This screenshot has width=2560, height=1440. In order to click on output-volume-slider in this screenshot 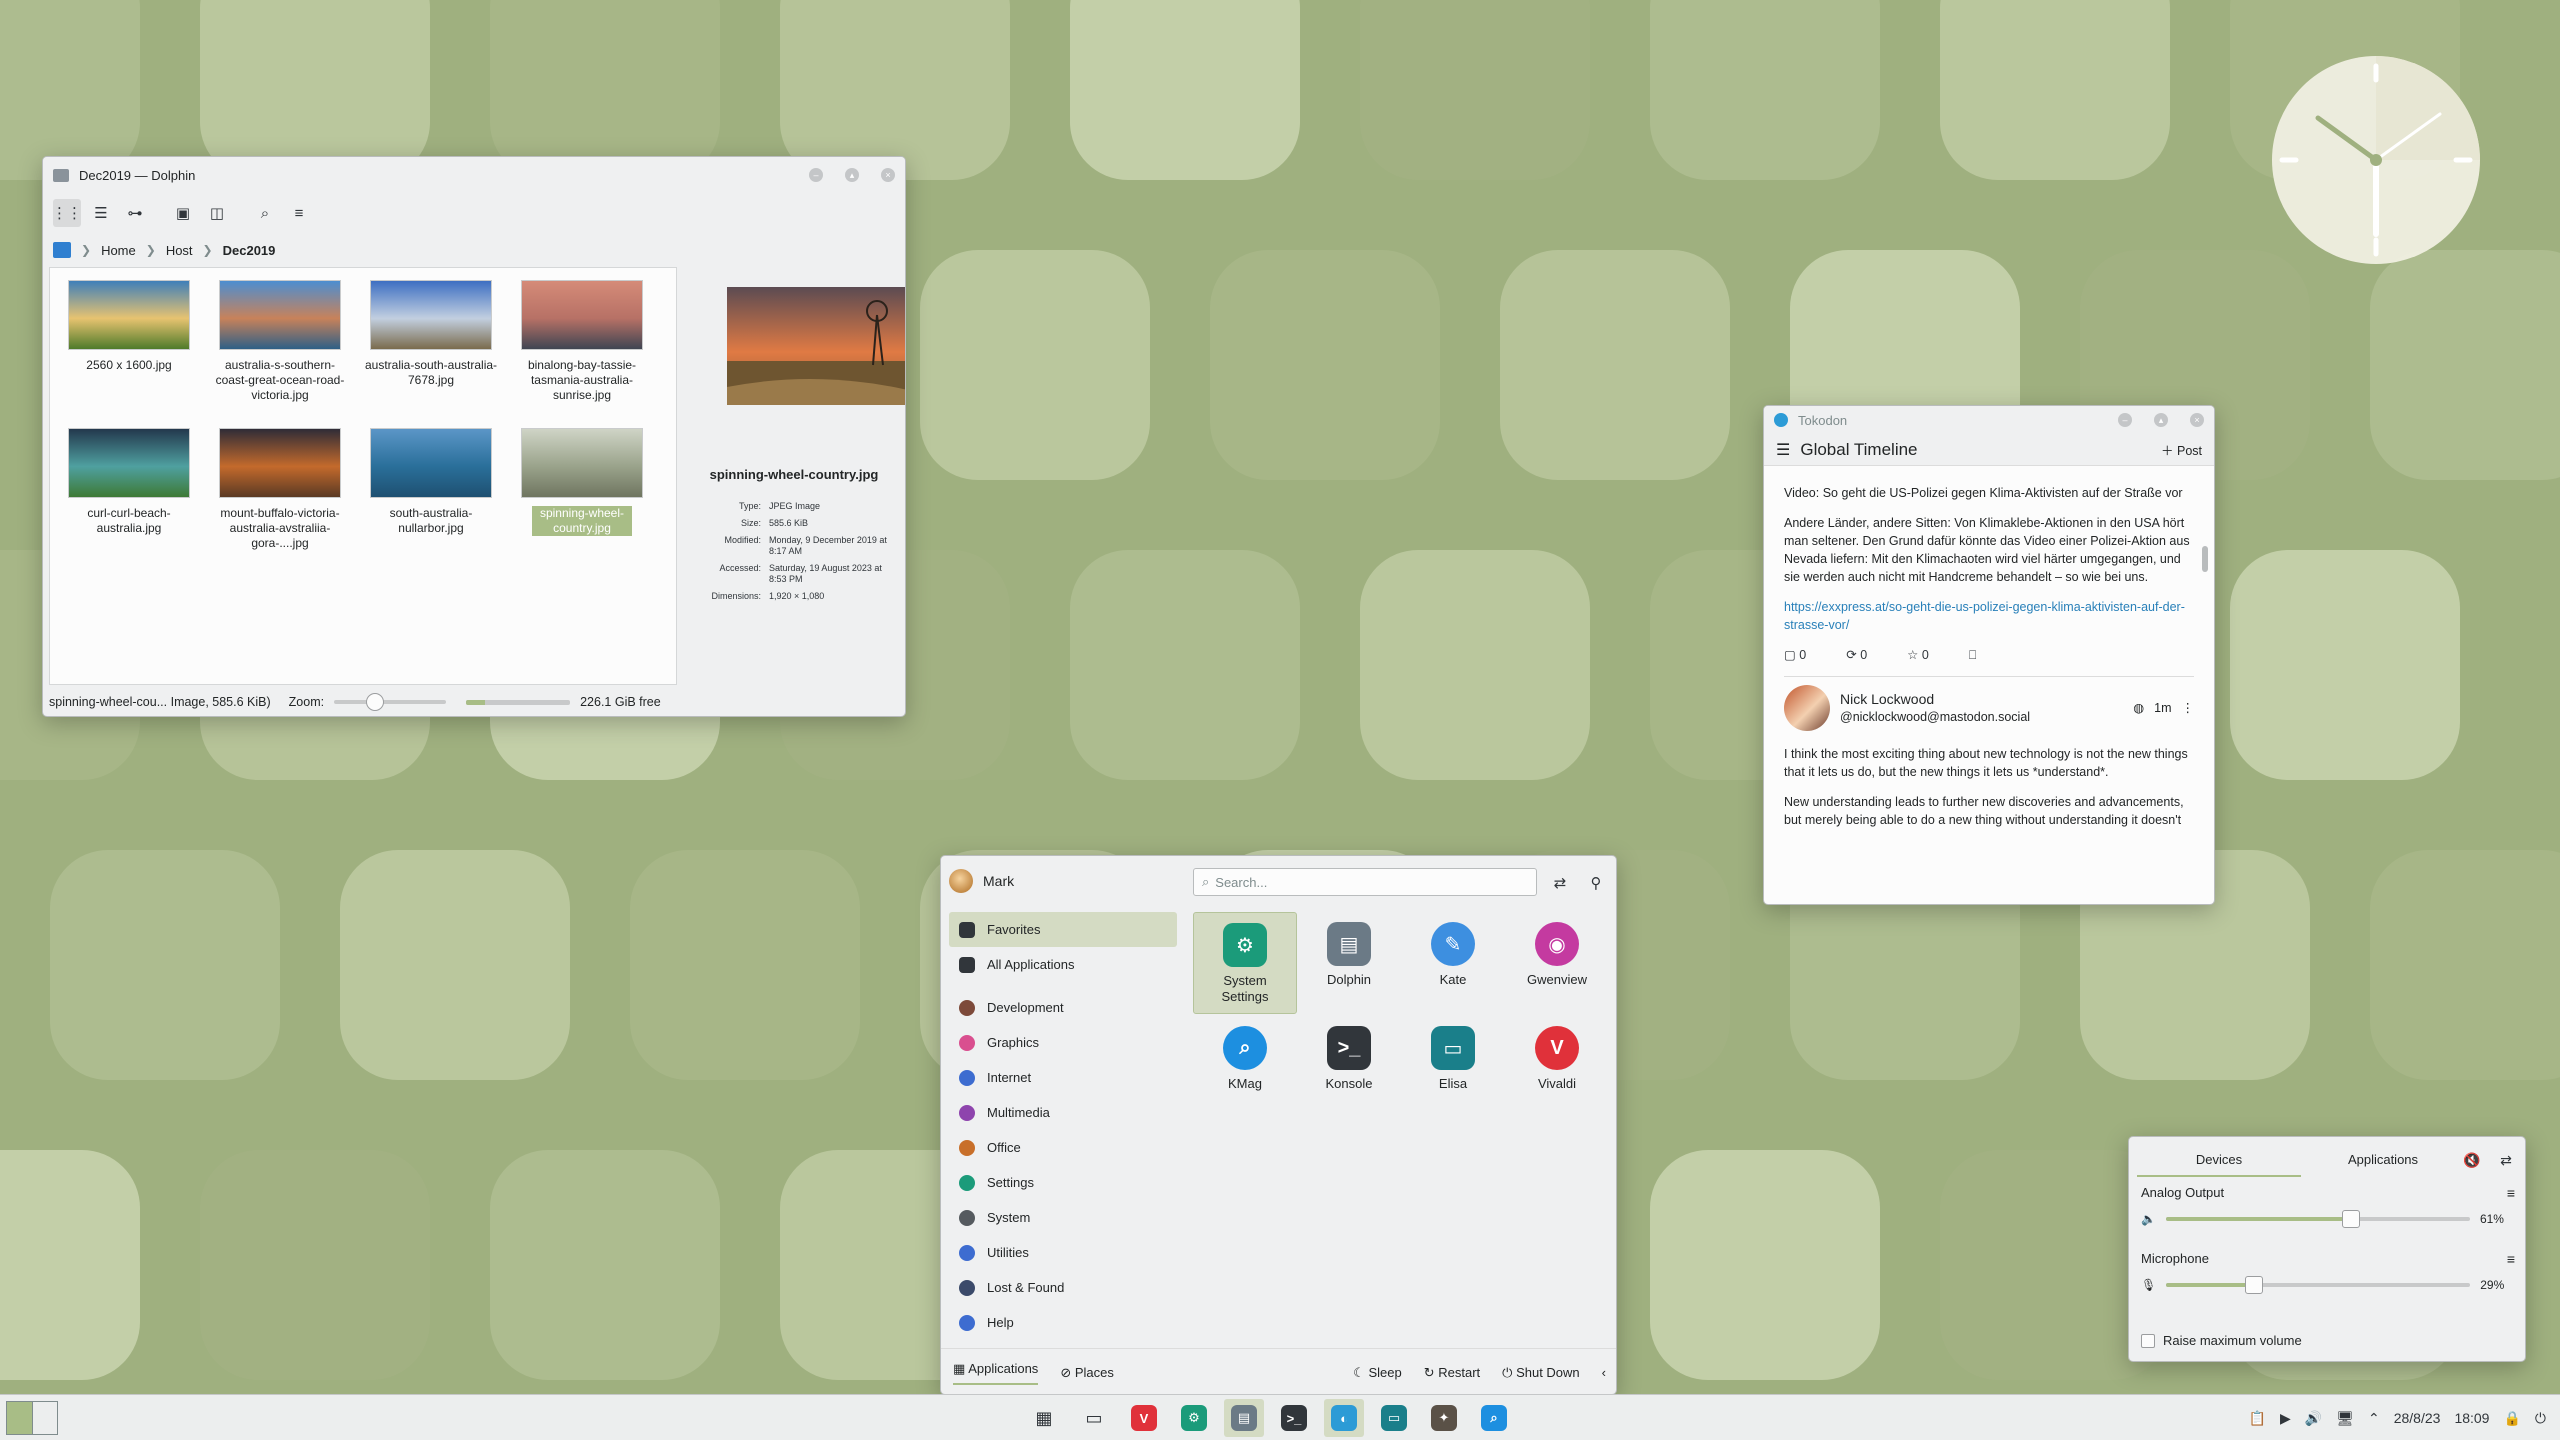, I will do `click(2317, 1219)`.